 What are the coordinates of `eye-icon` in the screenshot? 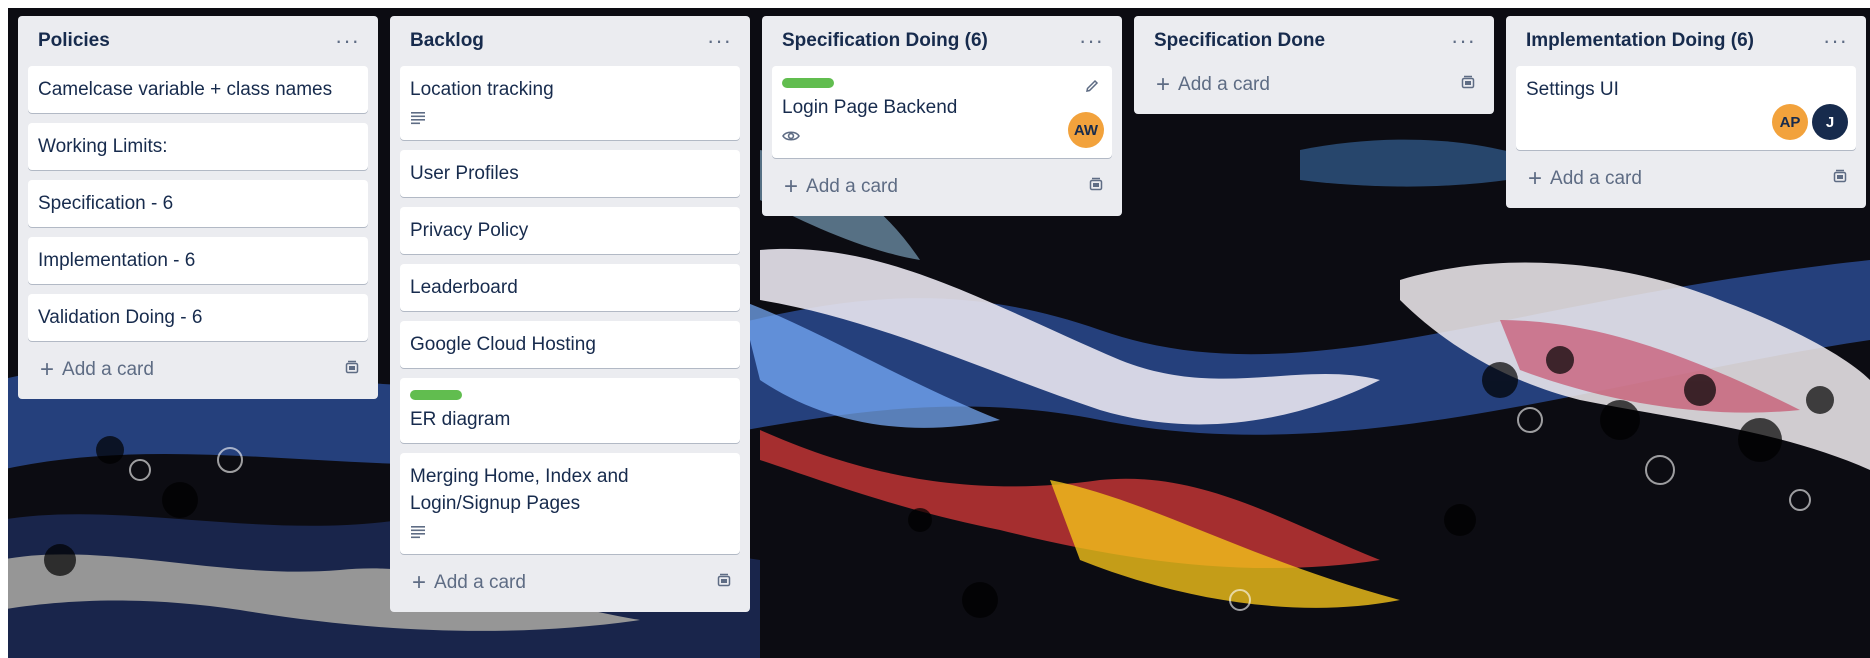 It's located at (791, 138).